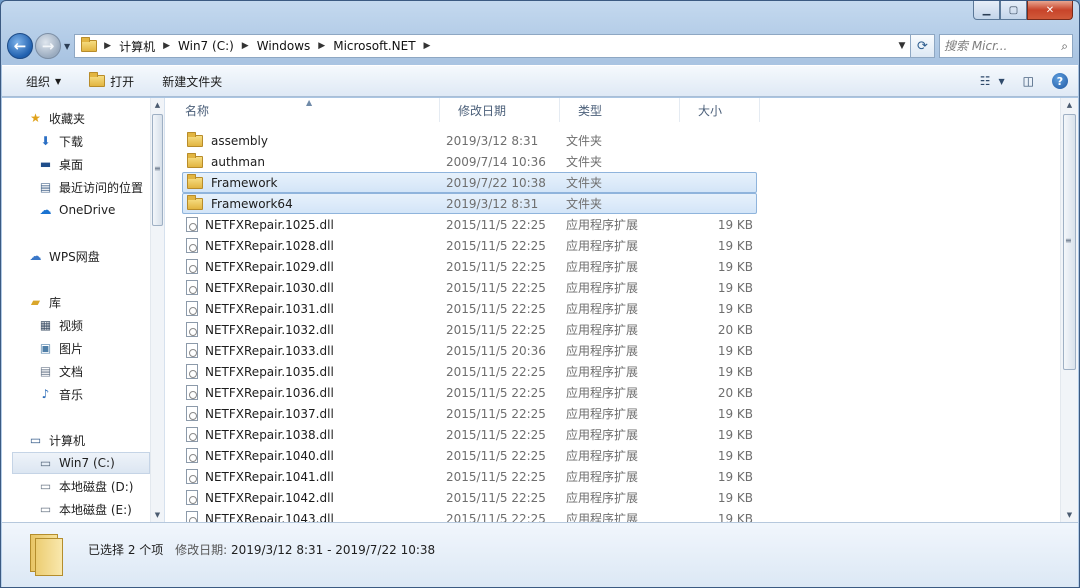 The height and width of the screenshot is (588, 1080). Describe the element at coordinates (620, 110) in the screenshot. I see `column-header-type: 类型` at that location.